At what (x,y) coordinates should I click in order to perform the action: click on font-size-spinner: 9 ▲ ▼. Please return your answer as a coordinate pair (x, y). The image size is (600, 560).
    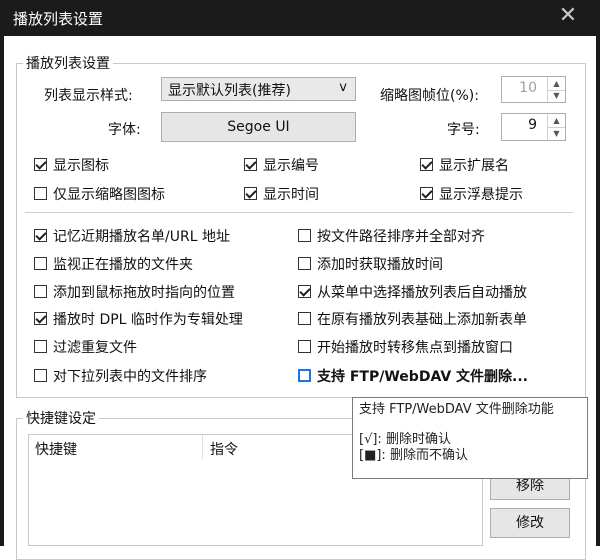
    Looking at the image, I should click on (533, 127).